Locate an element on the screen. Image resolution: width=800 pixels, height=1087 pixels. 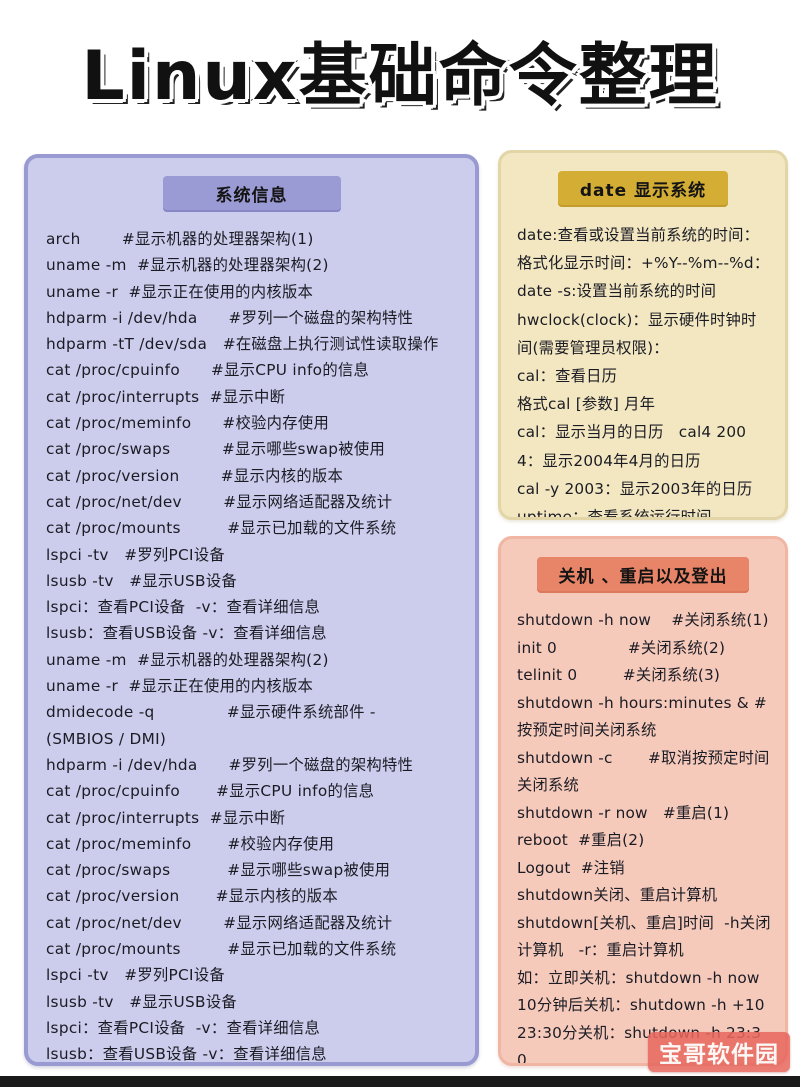
page-title: Linux基础命令整理 is located at coordinates (399, 76).